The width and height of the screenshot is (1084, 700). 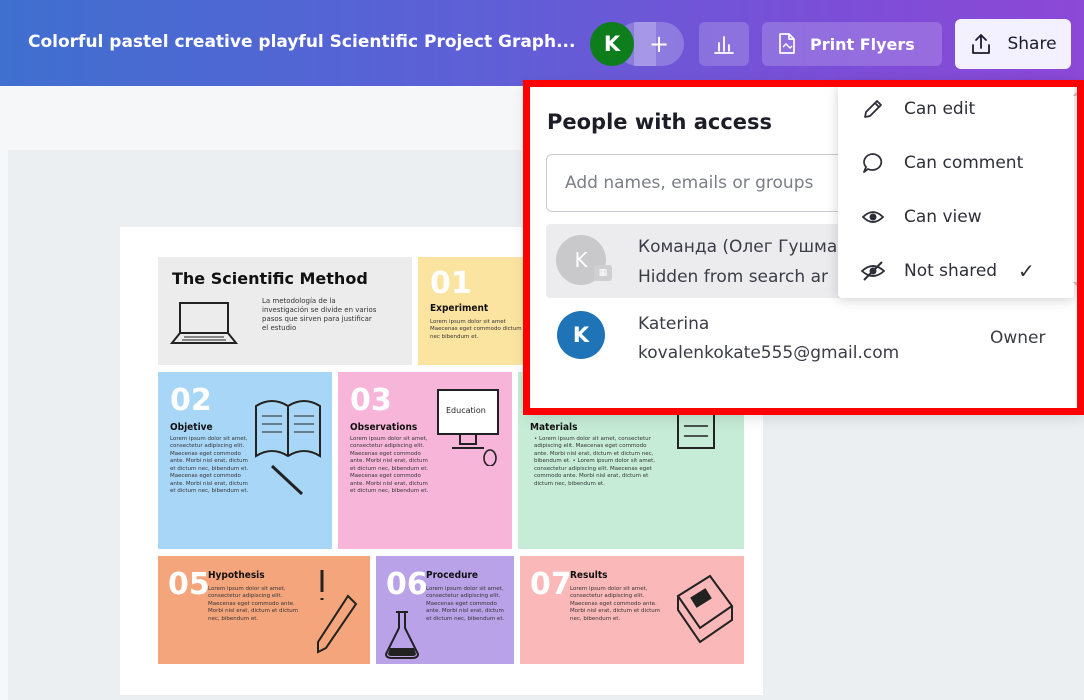 What do you see at coordinates (659, 44) in the screenshot?
I see `add-collaborator-button: +` at bounding box center [659, 44].